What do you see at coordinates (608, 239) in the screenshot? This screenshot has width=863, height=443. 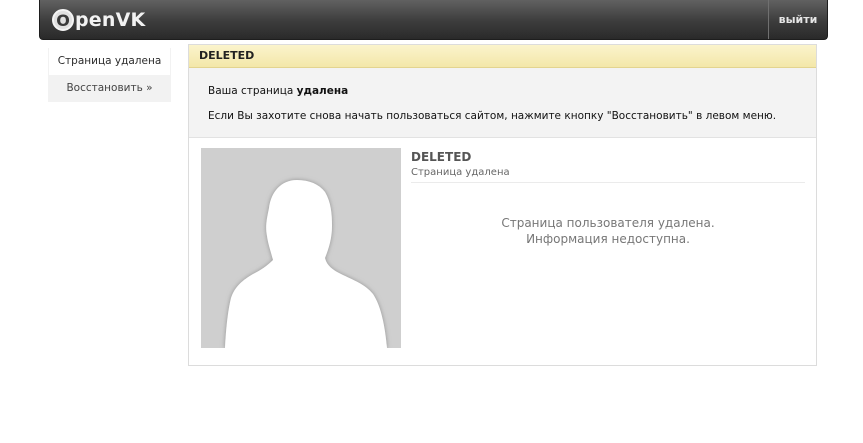 I see `deleted-message-line-2: Информация недоступна.` at bounding box center [608, 239].